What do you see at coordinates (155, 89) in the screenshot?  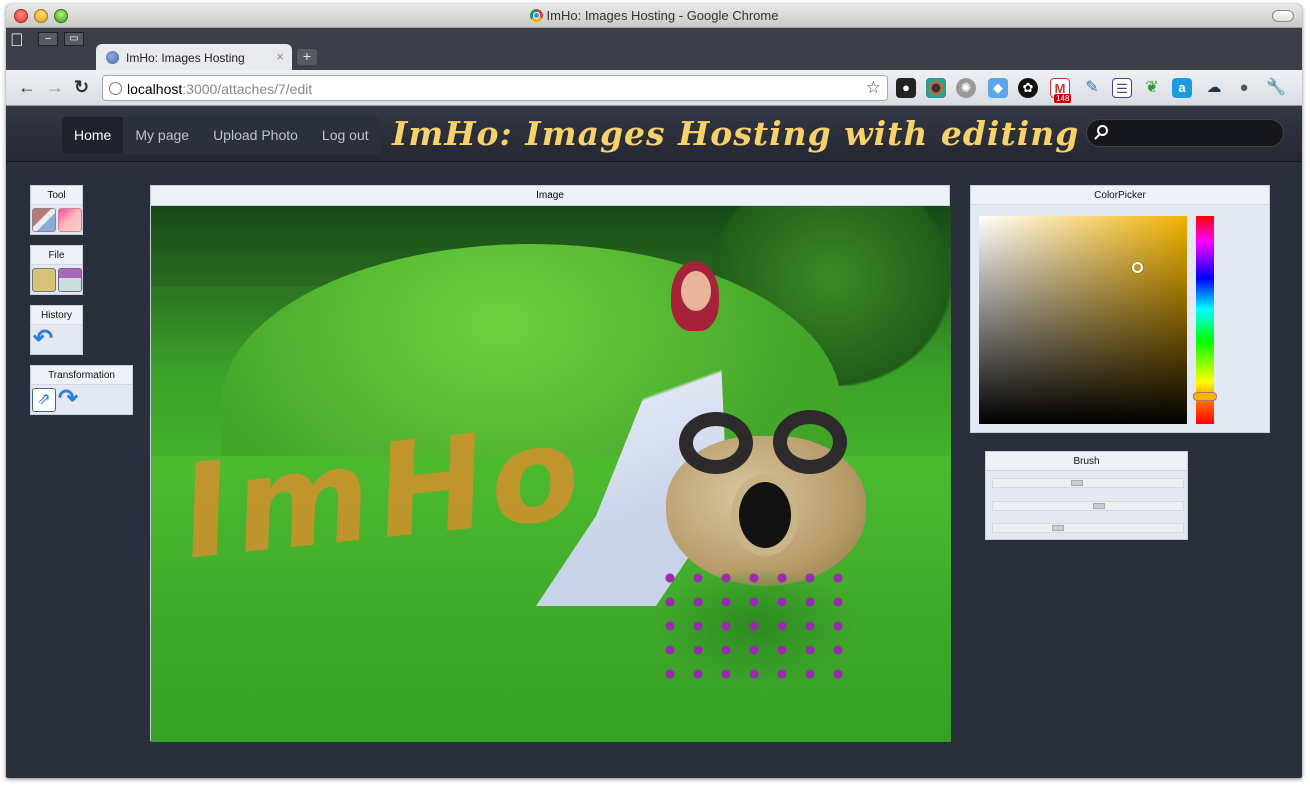 I see `url-host: localhost` at bounding box center [155, 89].